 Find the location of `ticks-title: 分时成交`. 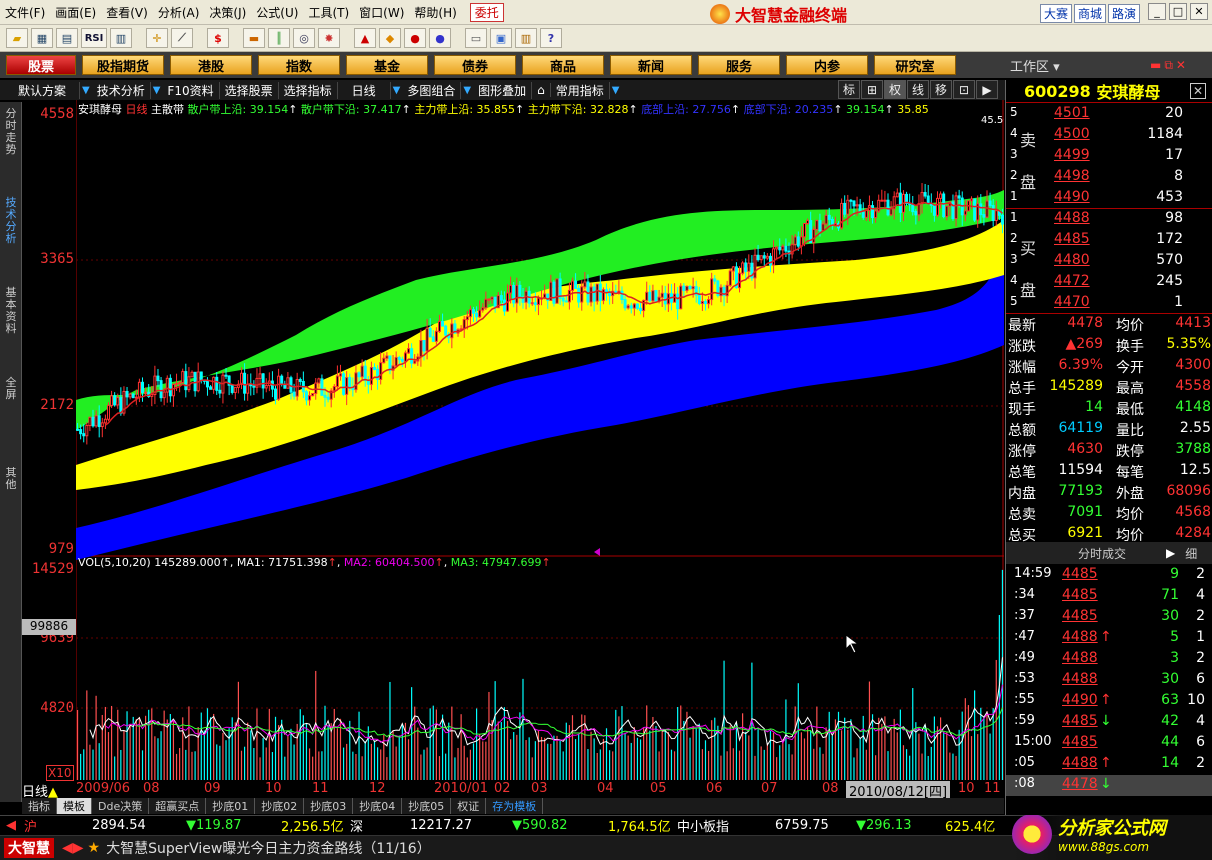

ticks-title: 分时成交 is located at coordinates (1102, 553).